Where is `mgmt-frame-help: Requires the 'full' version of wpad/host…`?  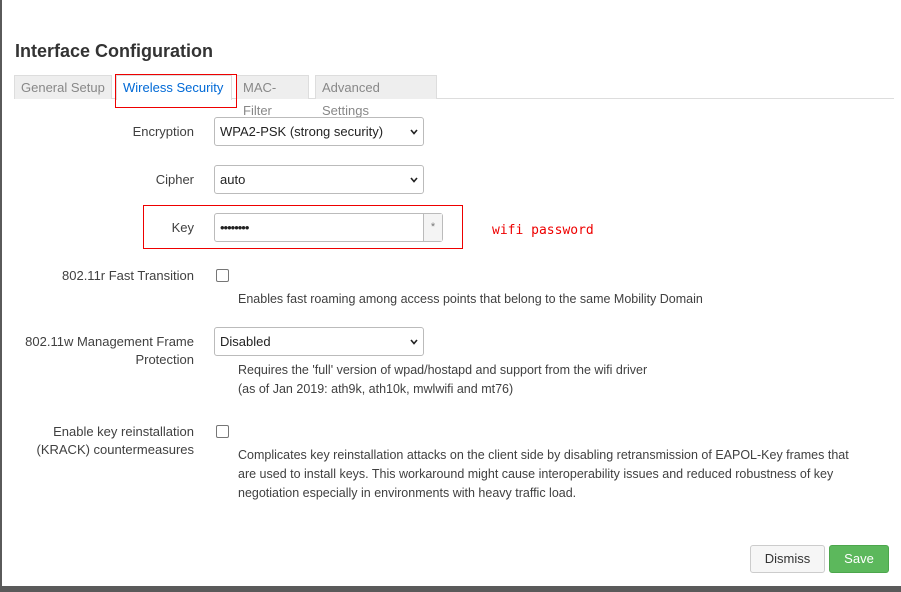 mgmt-frame-help: Requires the 'full' version of wpad/host… is located at coordinates (442, 380).